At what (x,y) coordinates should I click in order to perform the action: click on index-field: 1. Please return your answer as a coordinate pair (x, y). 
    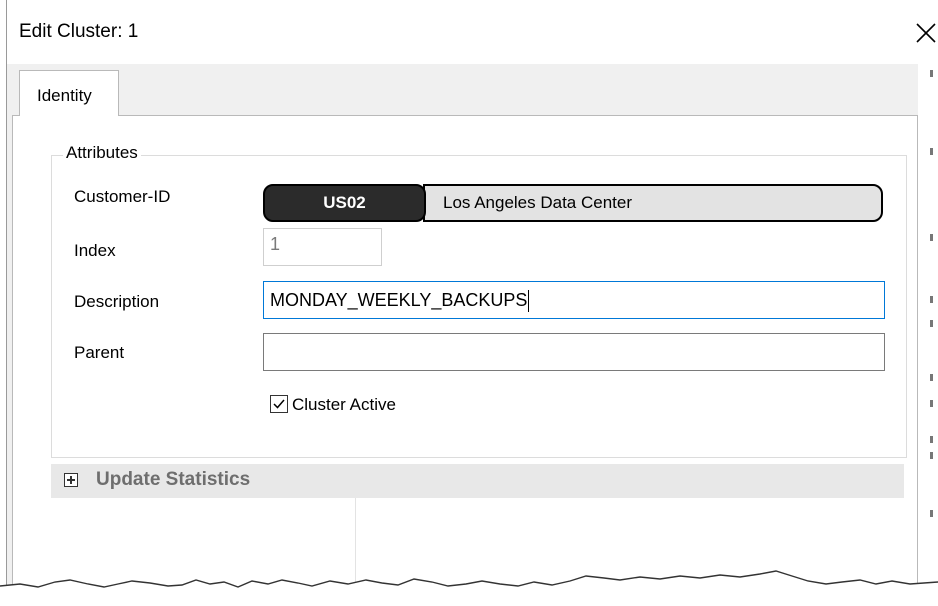
    Looking at the image, I should click on (322, 247).